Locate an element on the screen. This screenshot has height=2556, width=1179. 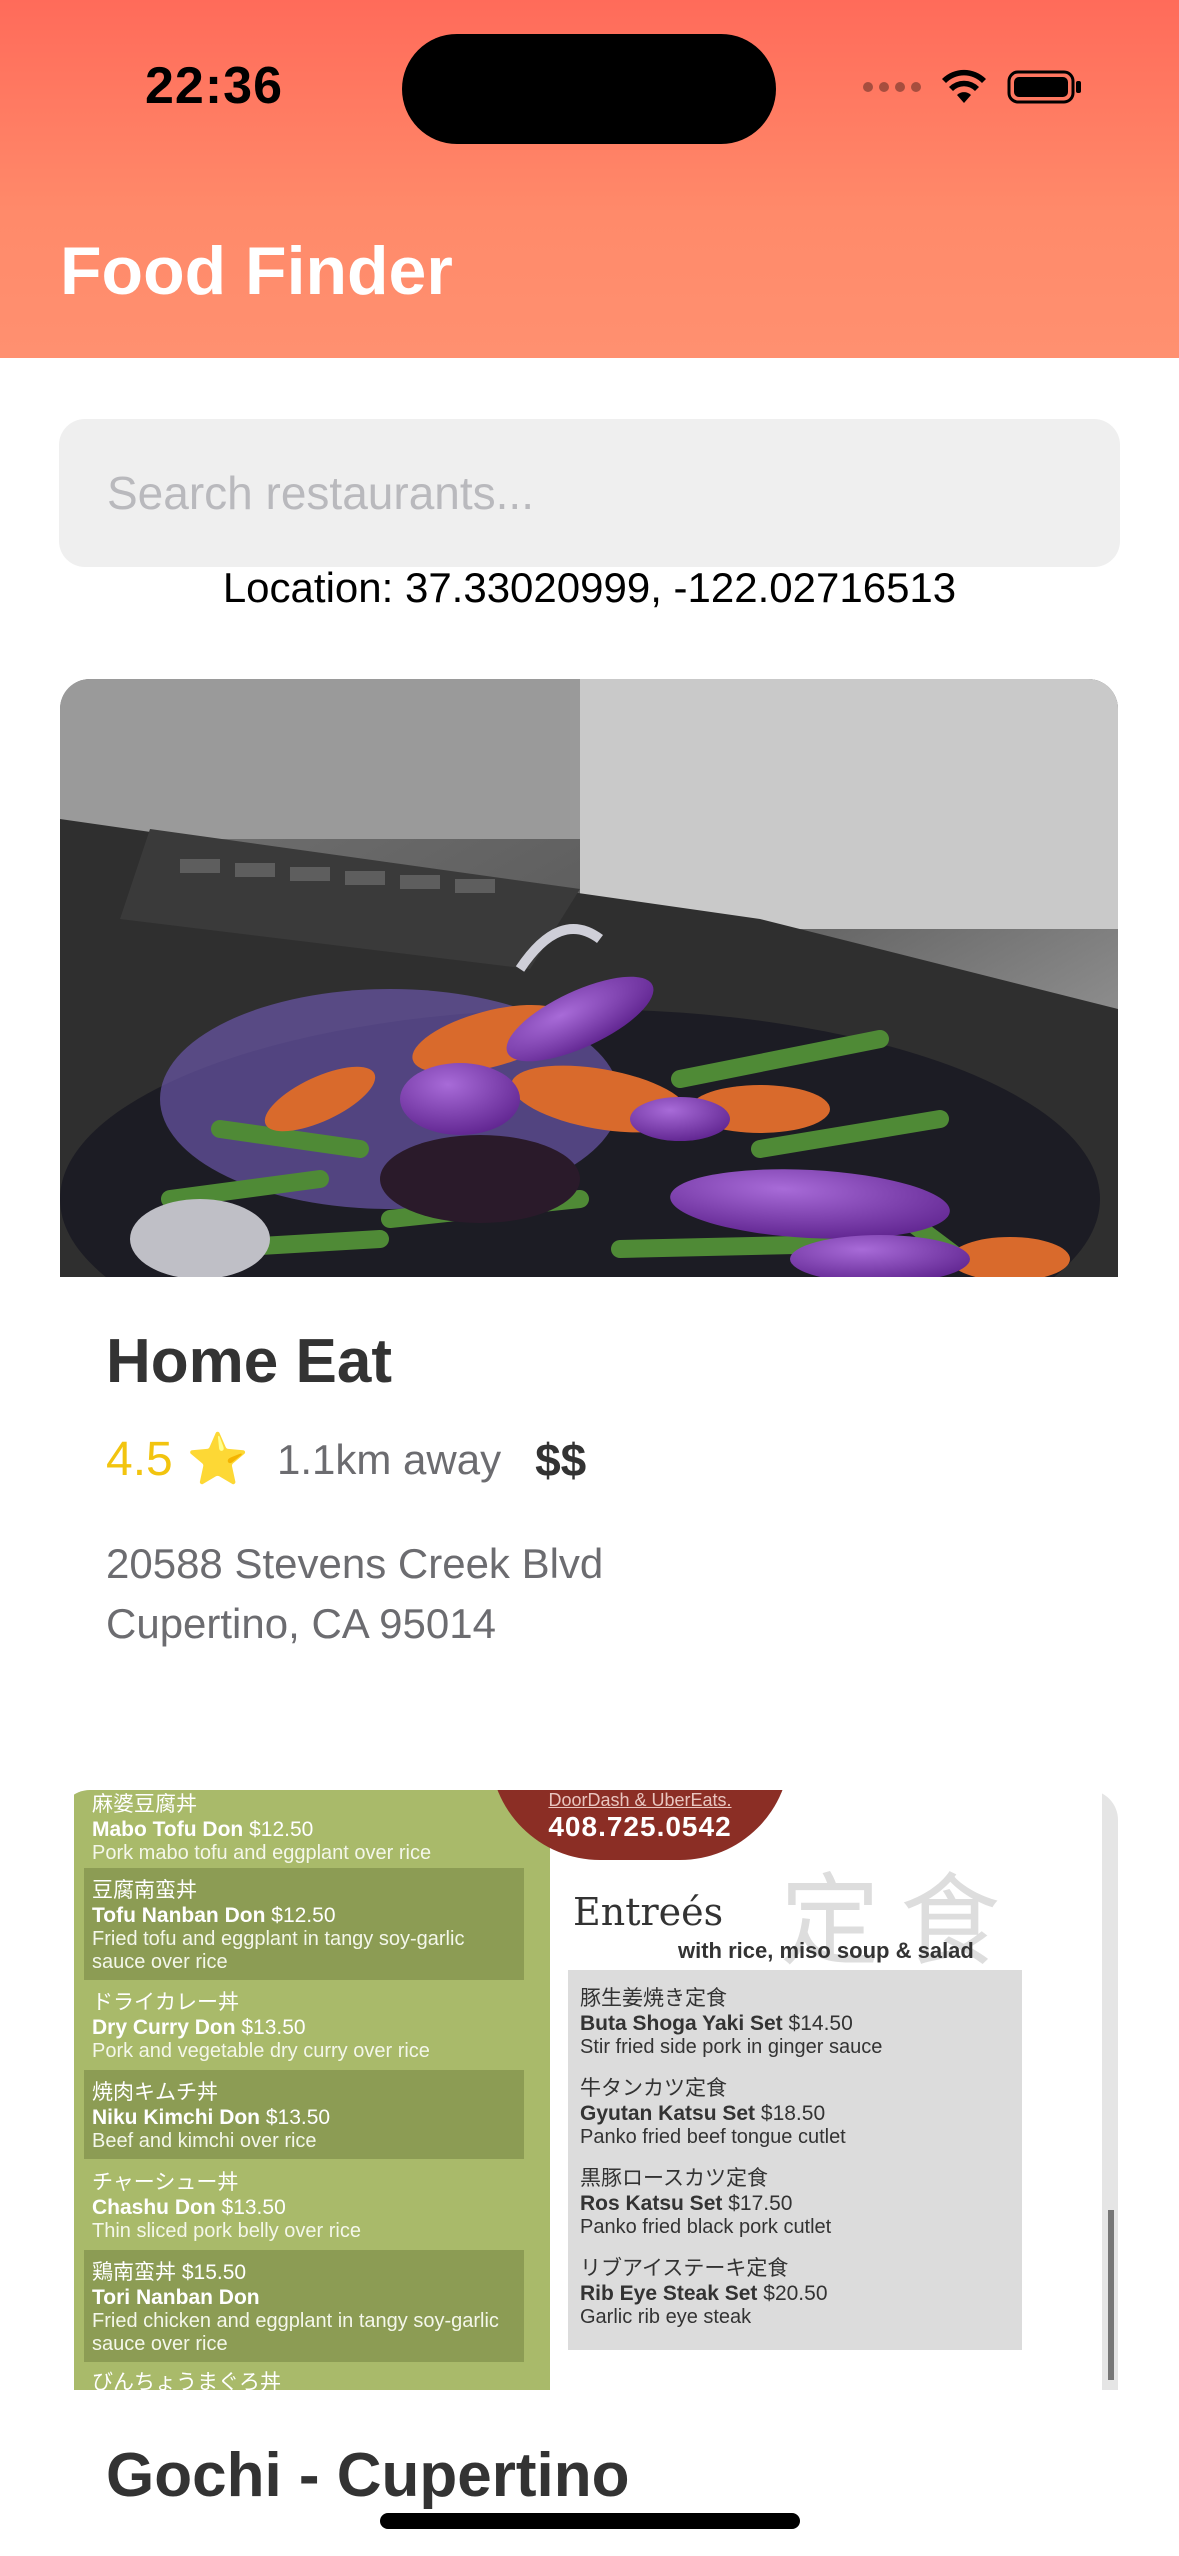
distance-label: 1.1km away is located at coordinates (389, 1459).